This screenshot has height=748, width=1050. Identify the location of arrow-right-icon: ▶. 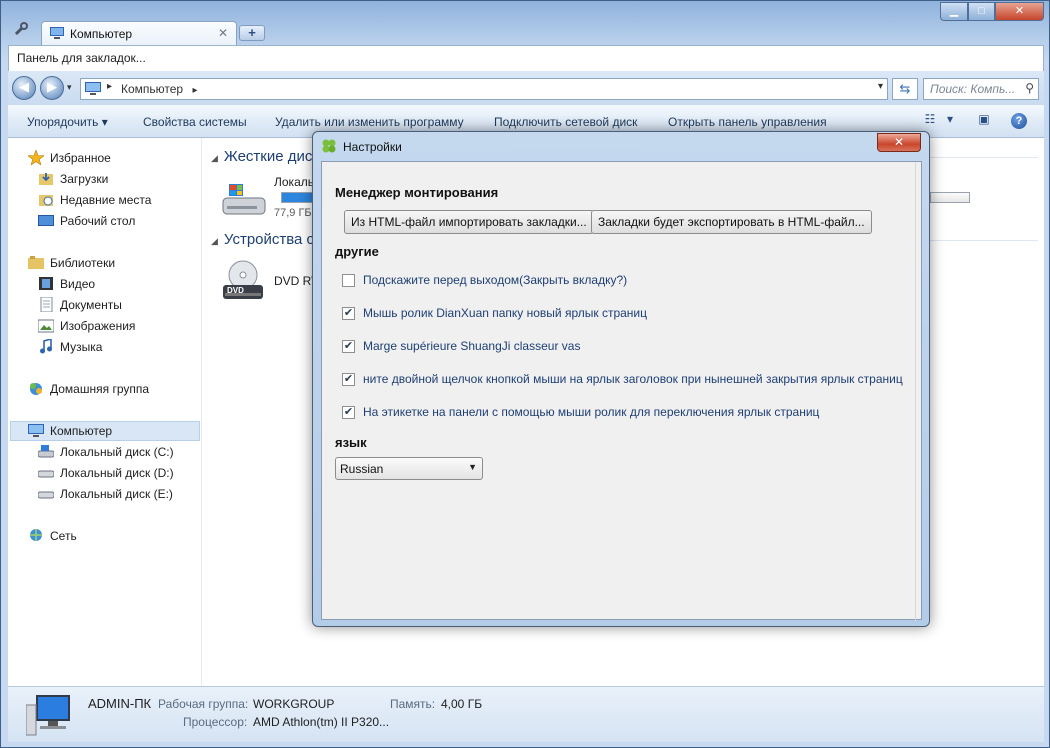
(52, 86).